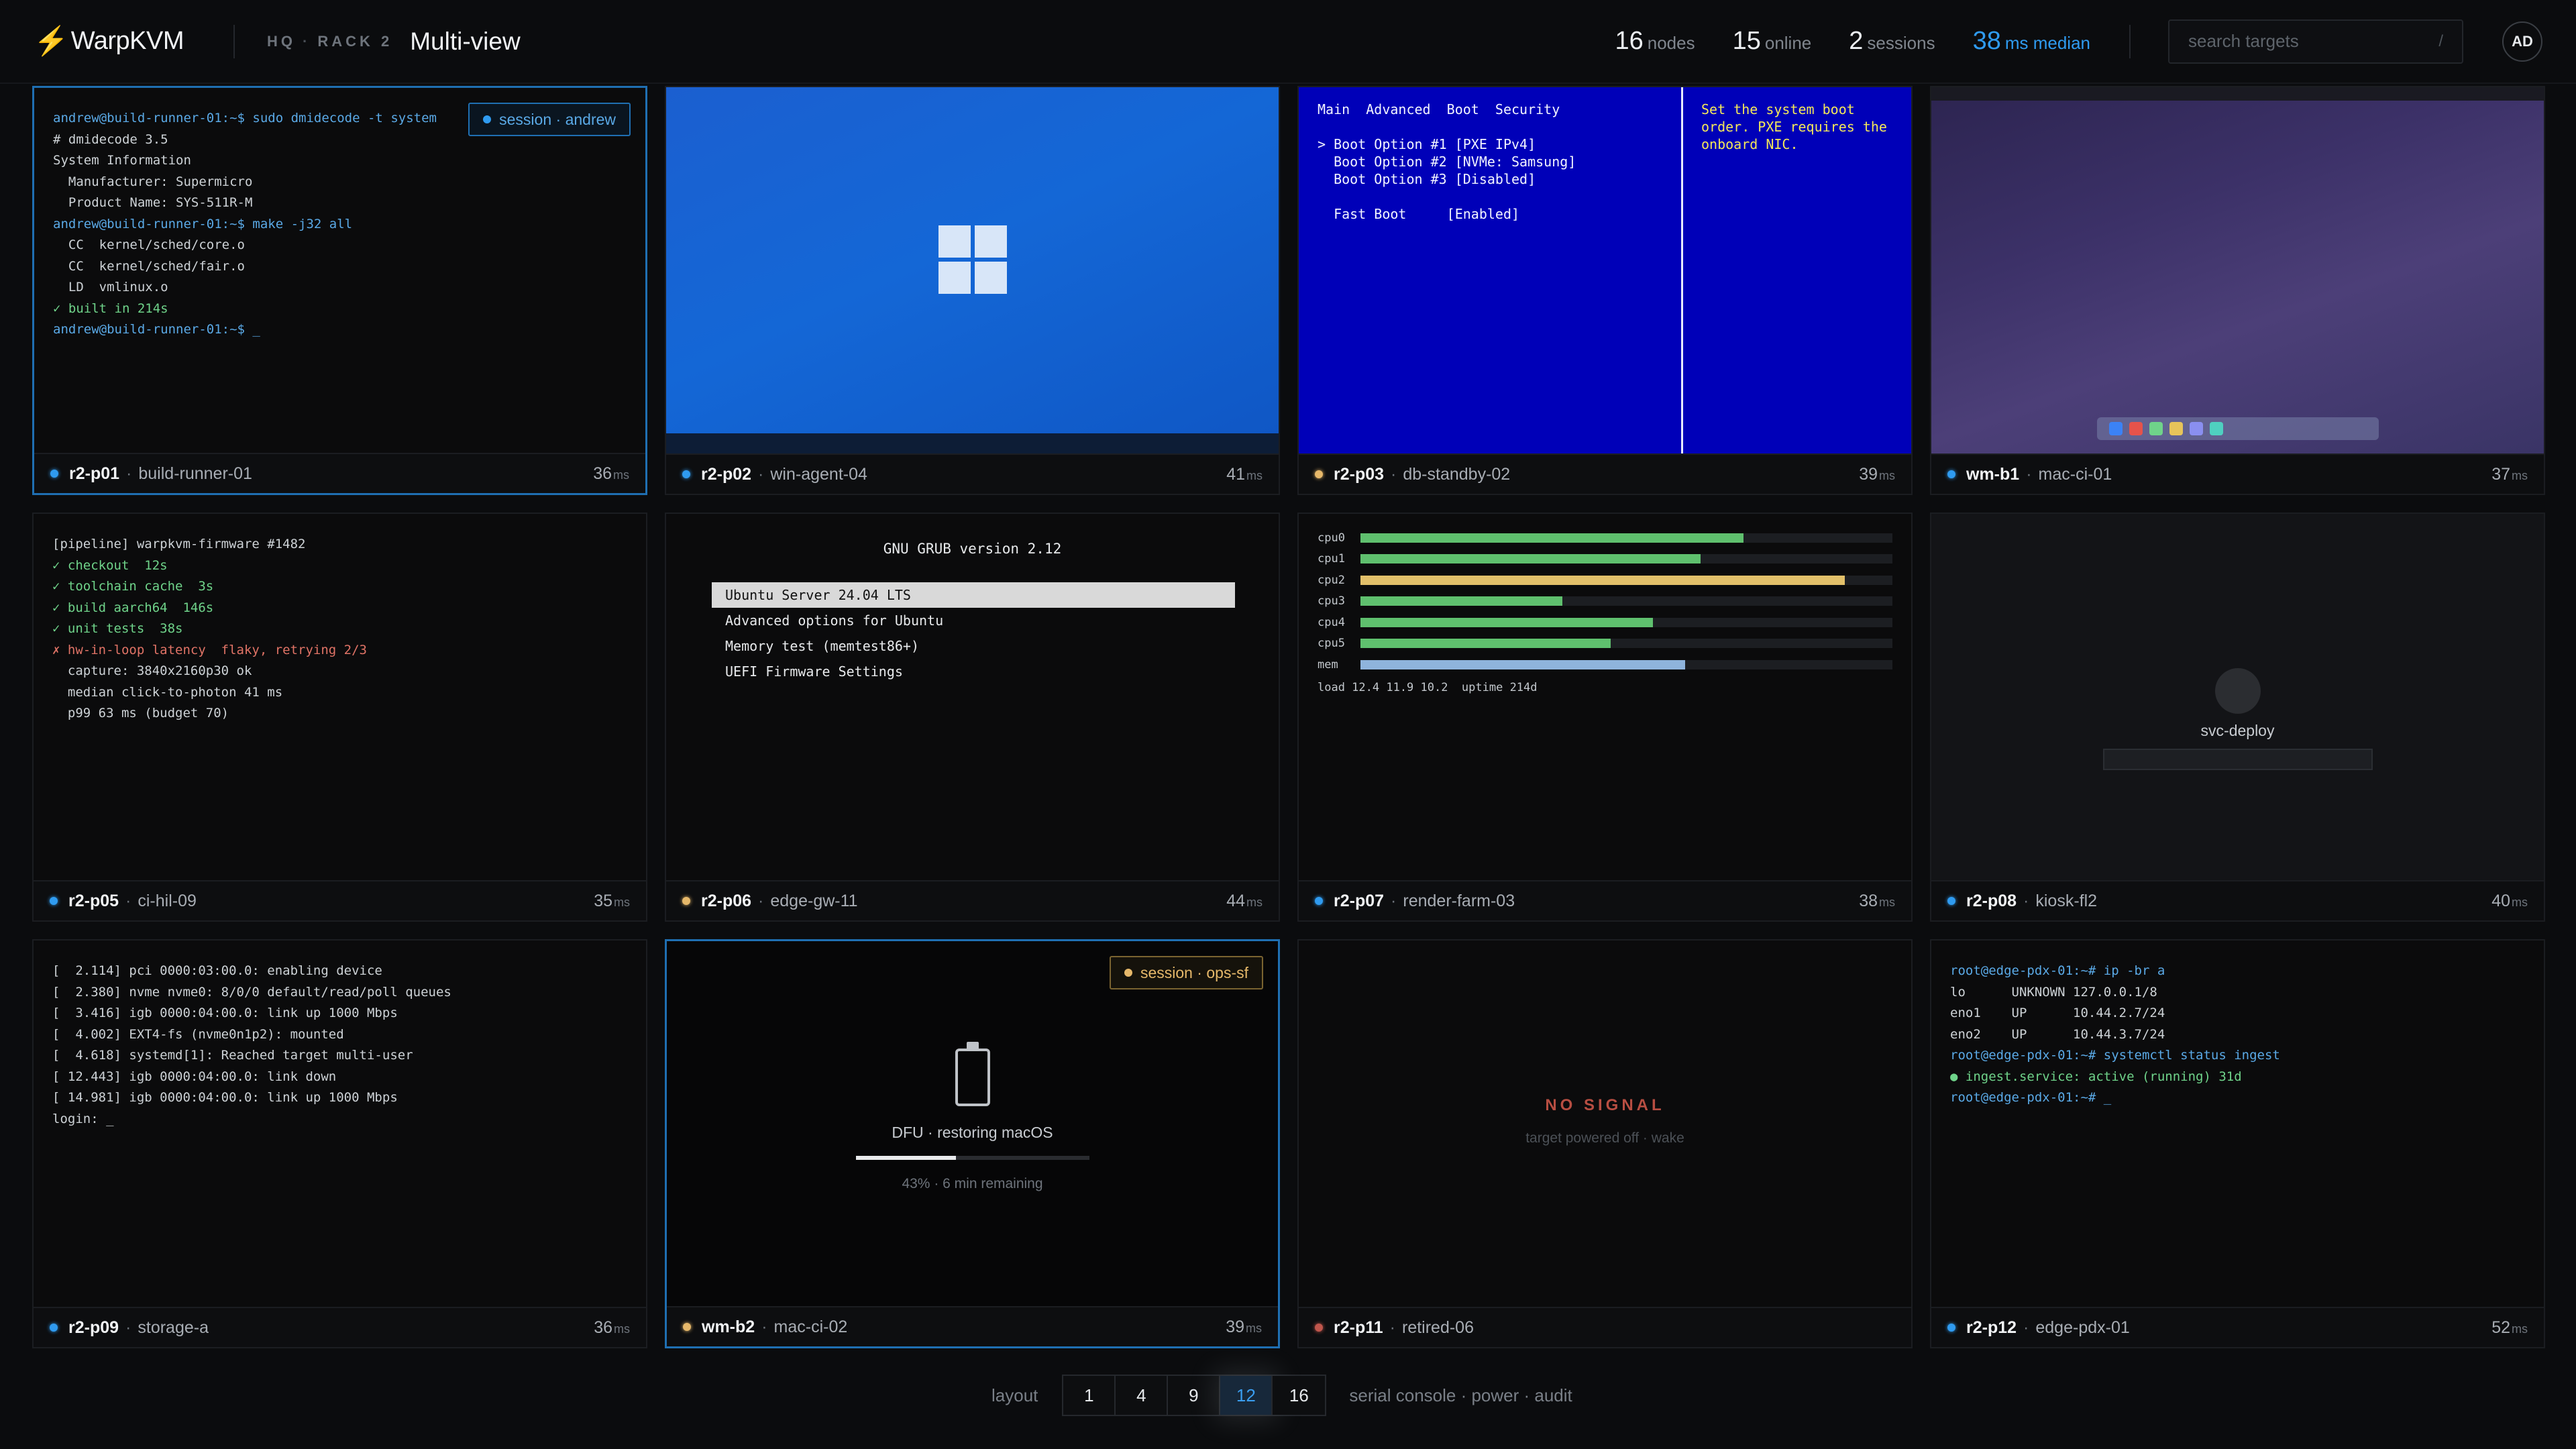  What do you see at coordinates (973, 671) in the screenshot?
I see `grub-item: UEFI Firmware Settings` at bounding box center [973, 671].